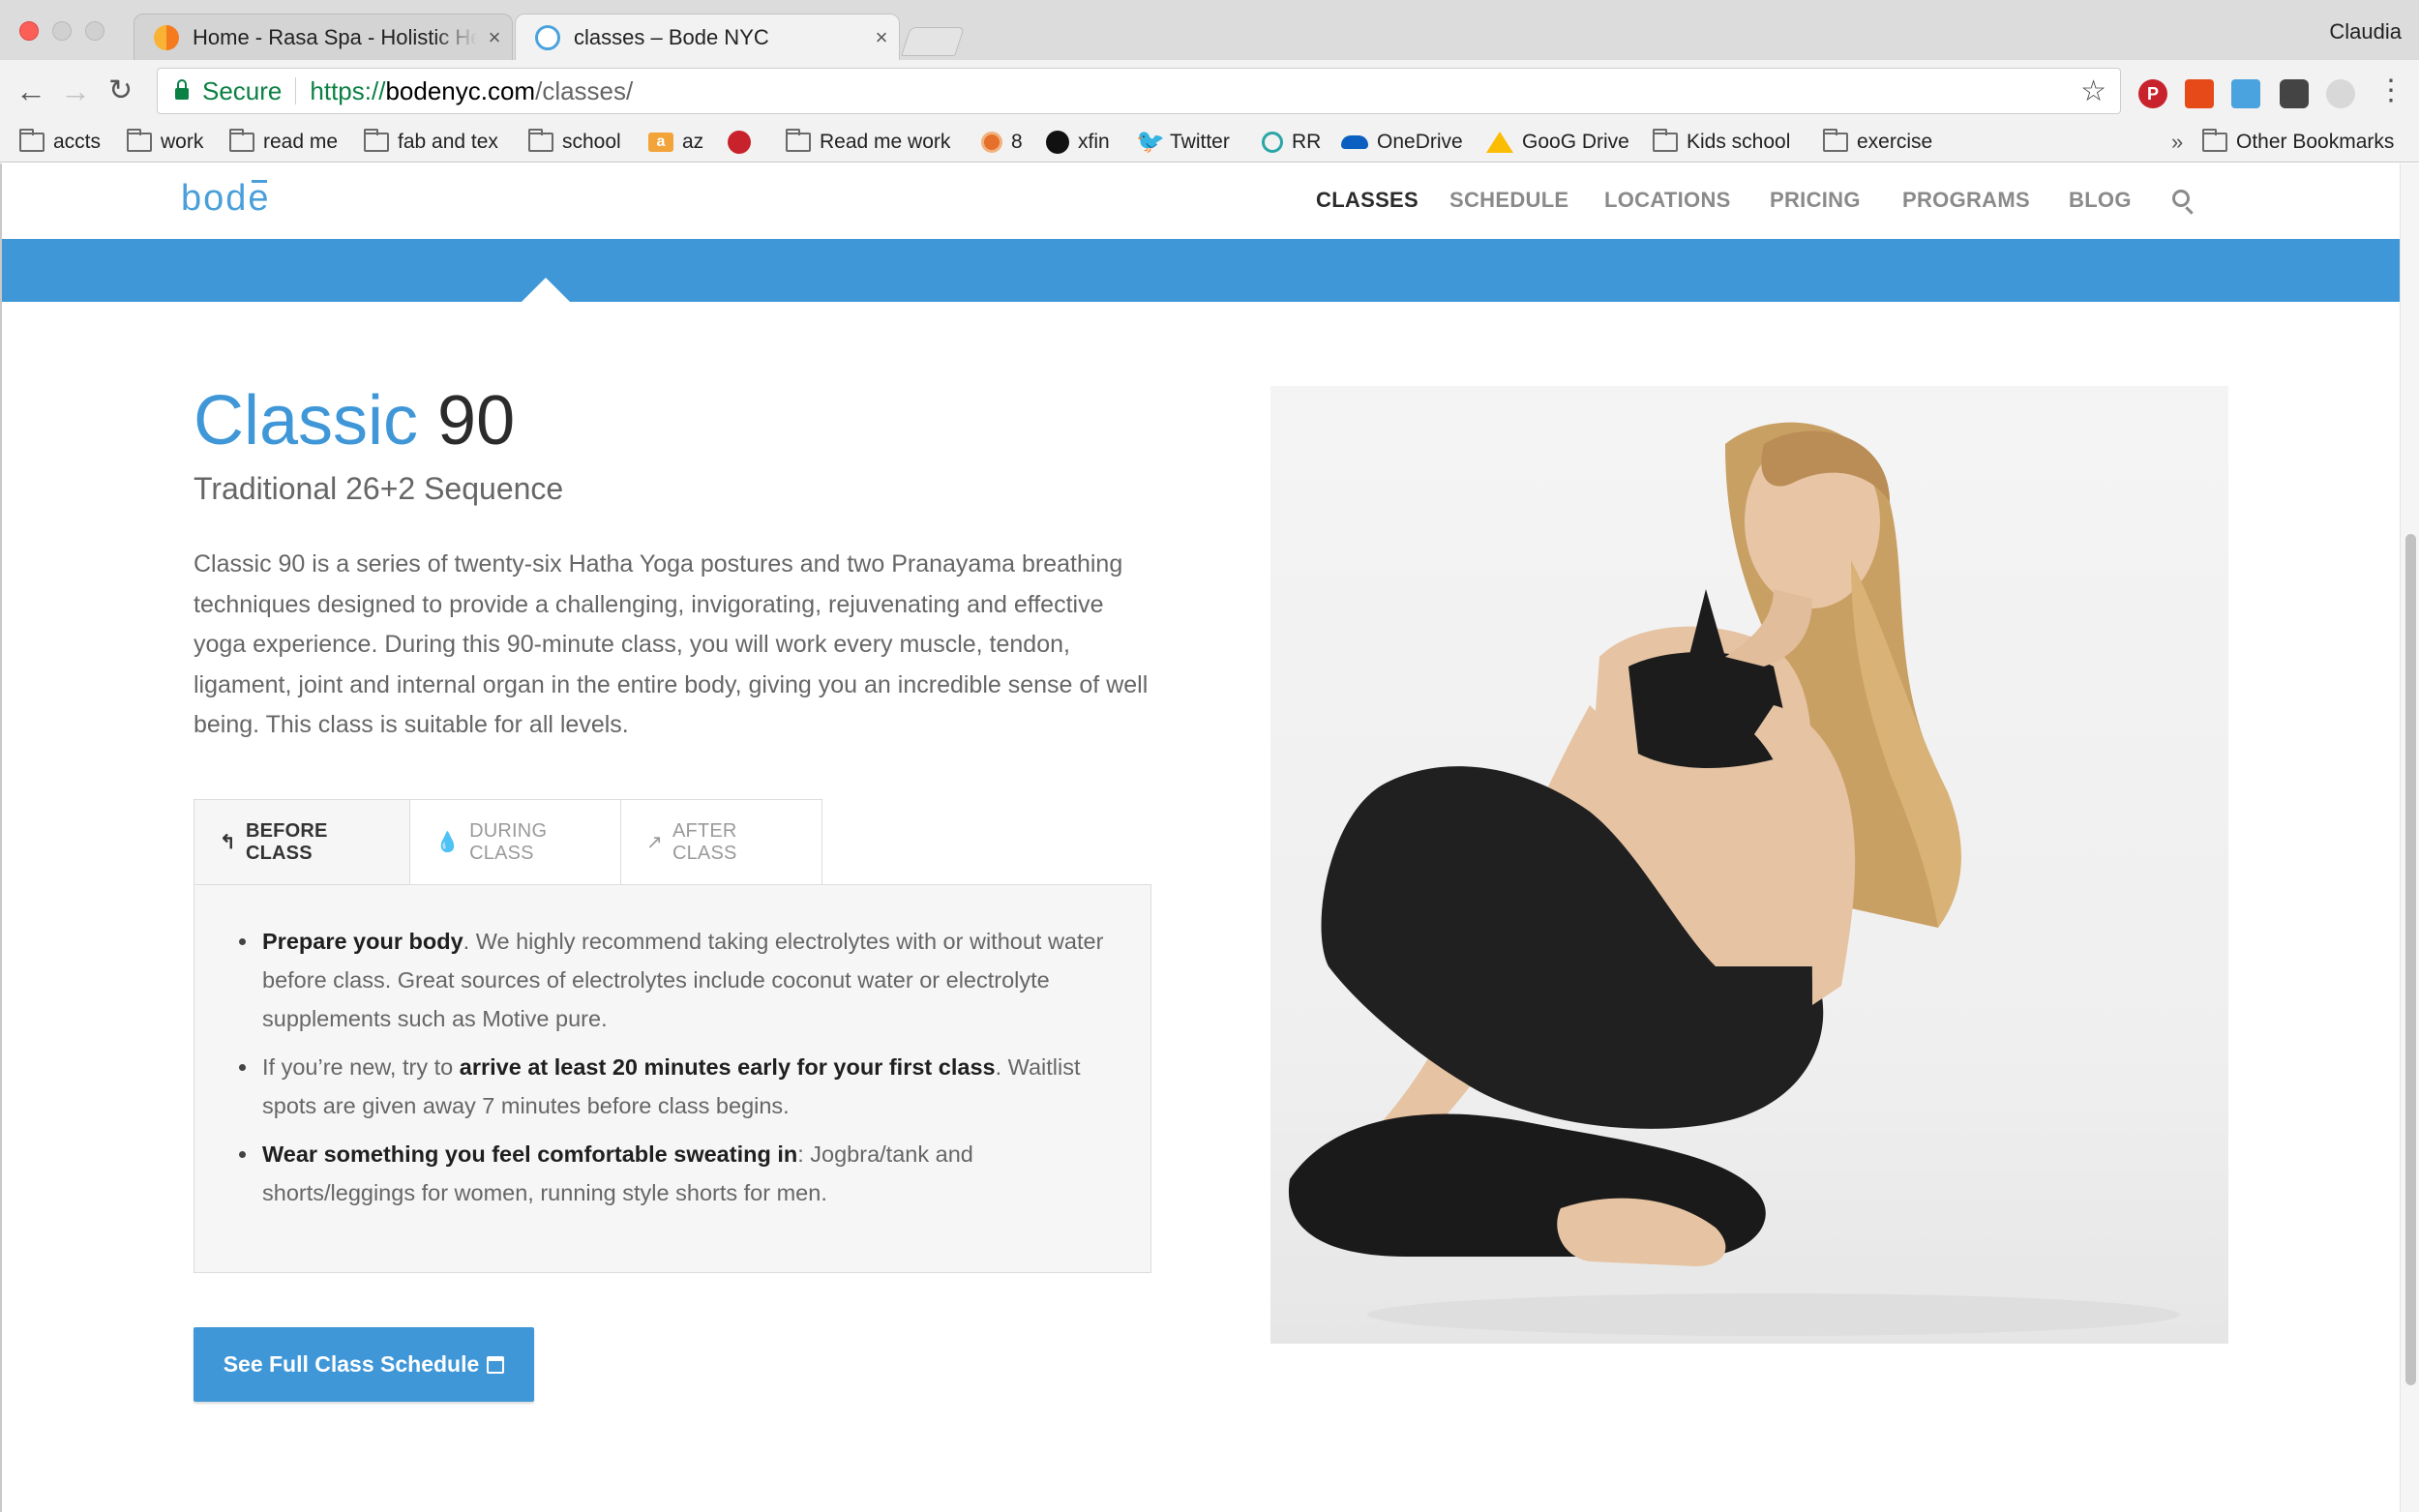 This screenshot has width=2419, height=1512. What do you see at coordinates (2390, 90) in the screenshot?
I see `browser-menu-icon: ⋮` at bounding box center [2390, 90].